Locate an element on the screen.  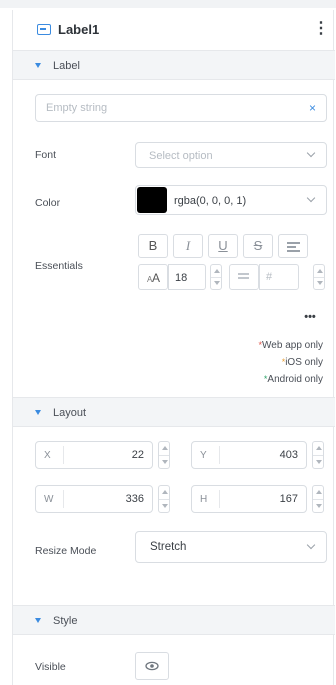
note-web: *Web app only is located at coordinates (290, 345).